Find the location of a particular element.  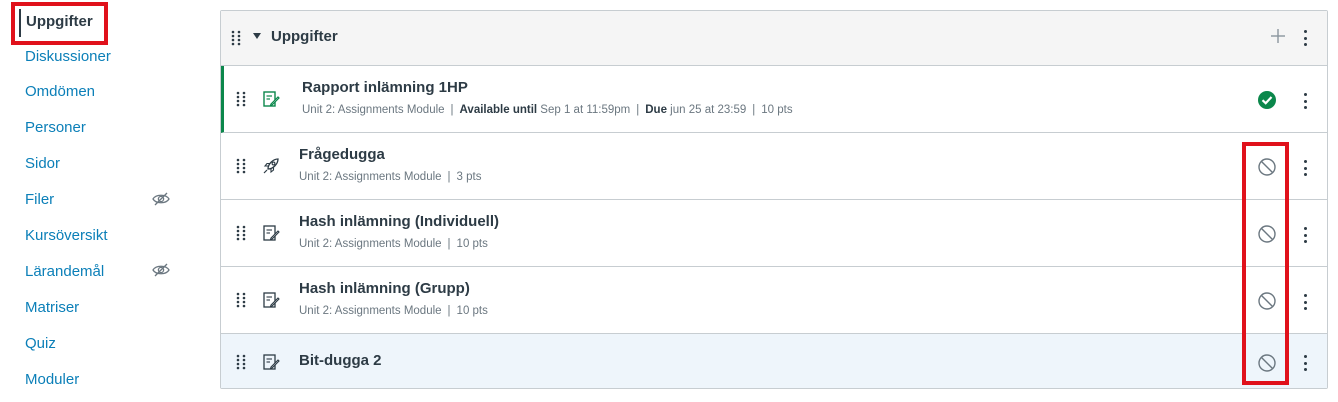

nav-item-filer: Filer is located at coordinates (39, 199).